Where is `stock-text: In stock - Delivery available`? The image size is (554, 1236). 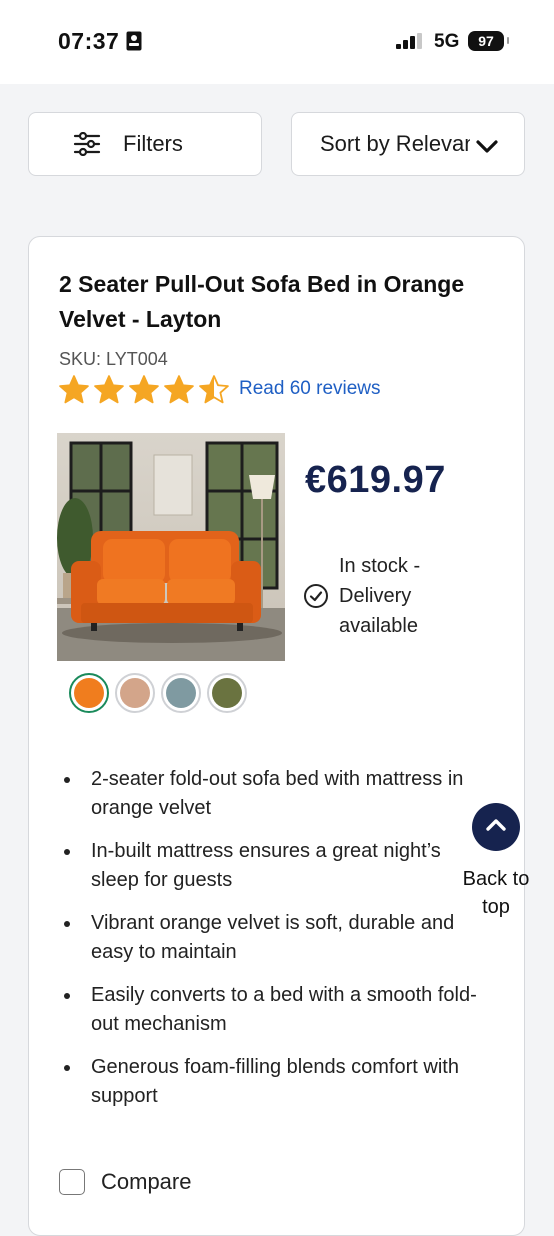 stock-text: In stock - Delivery available is located at coordinates (380, 596).